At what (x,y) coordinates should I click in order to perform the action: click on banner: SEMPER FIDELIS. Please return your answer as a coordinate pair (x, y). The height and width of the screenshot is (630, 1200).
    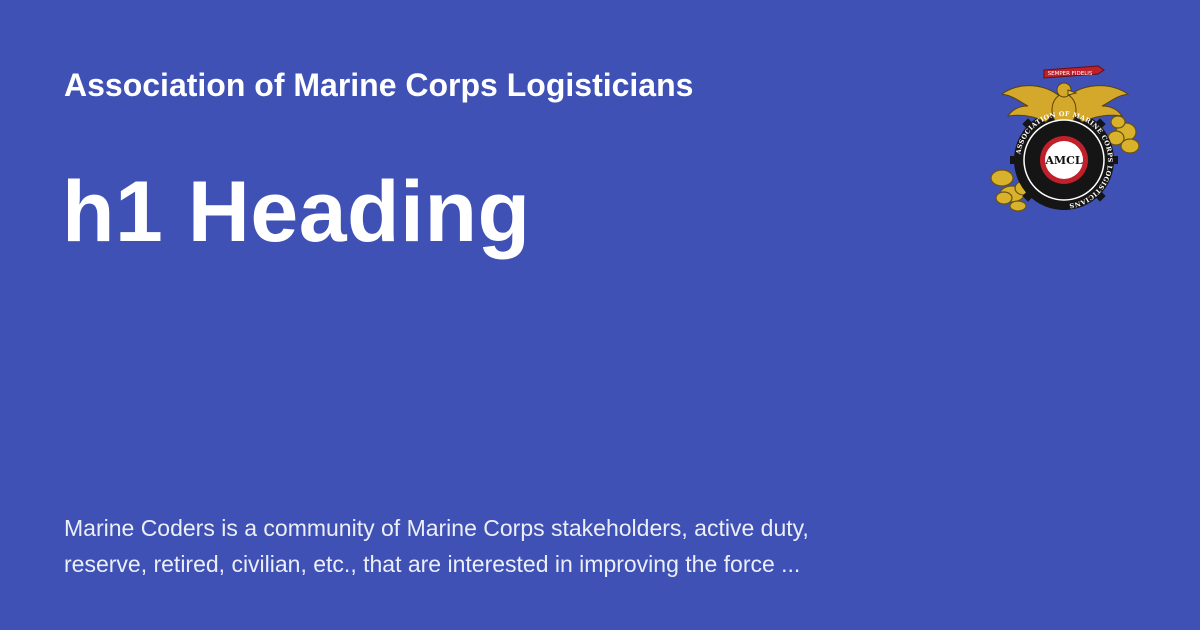
    Looking at the image, I should click on (1074, 72).